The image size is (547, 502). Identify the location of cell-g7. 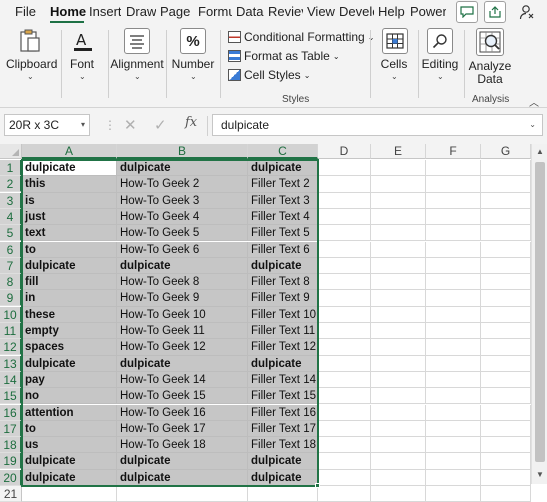
(506, 266).